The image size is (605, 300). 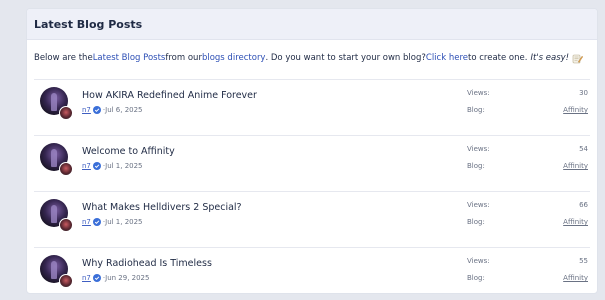 What do you see at coordinates (583, 205) in the screenshot?
I see `views-value: 66` at bounding box center [583, 205].